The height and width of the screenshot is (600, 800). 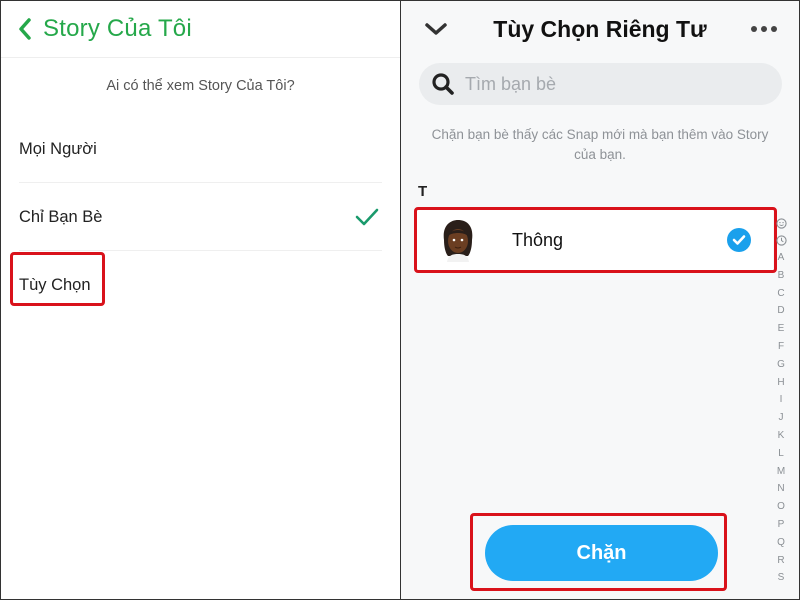 I want to click on friend-name: Thông, so click(x=538, y=239).